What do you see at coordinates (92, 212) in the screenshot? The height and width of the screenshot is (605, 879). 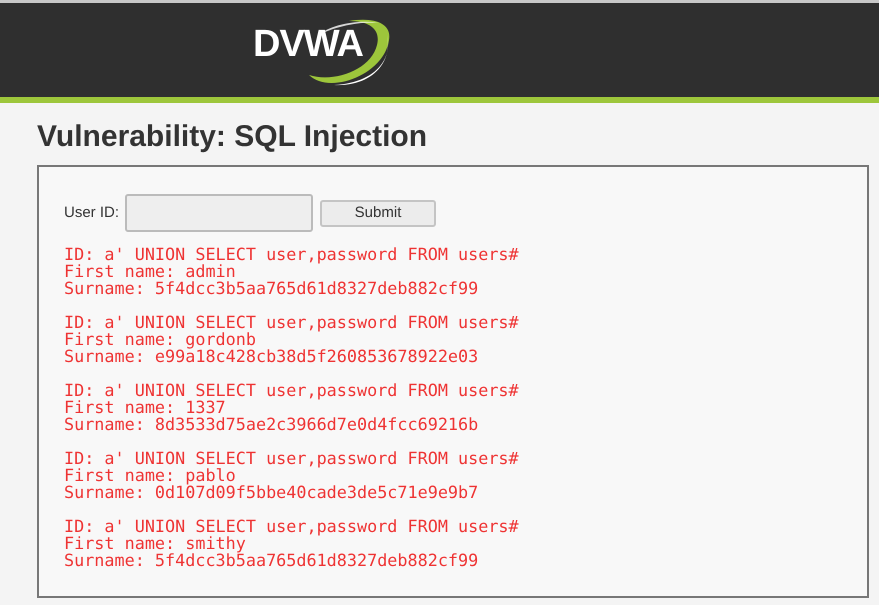 I see `user-id-label: User ID:` at bounding box center [92, 212].